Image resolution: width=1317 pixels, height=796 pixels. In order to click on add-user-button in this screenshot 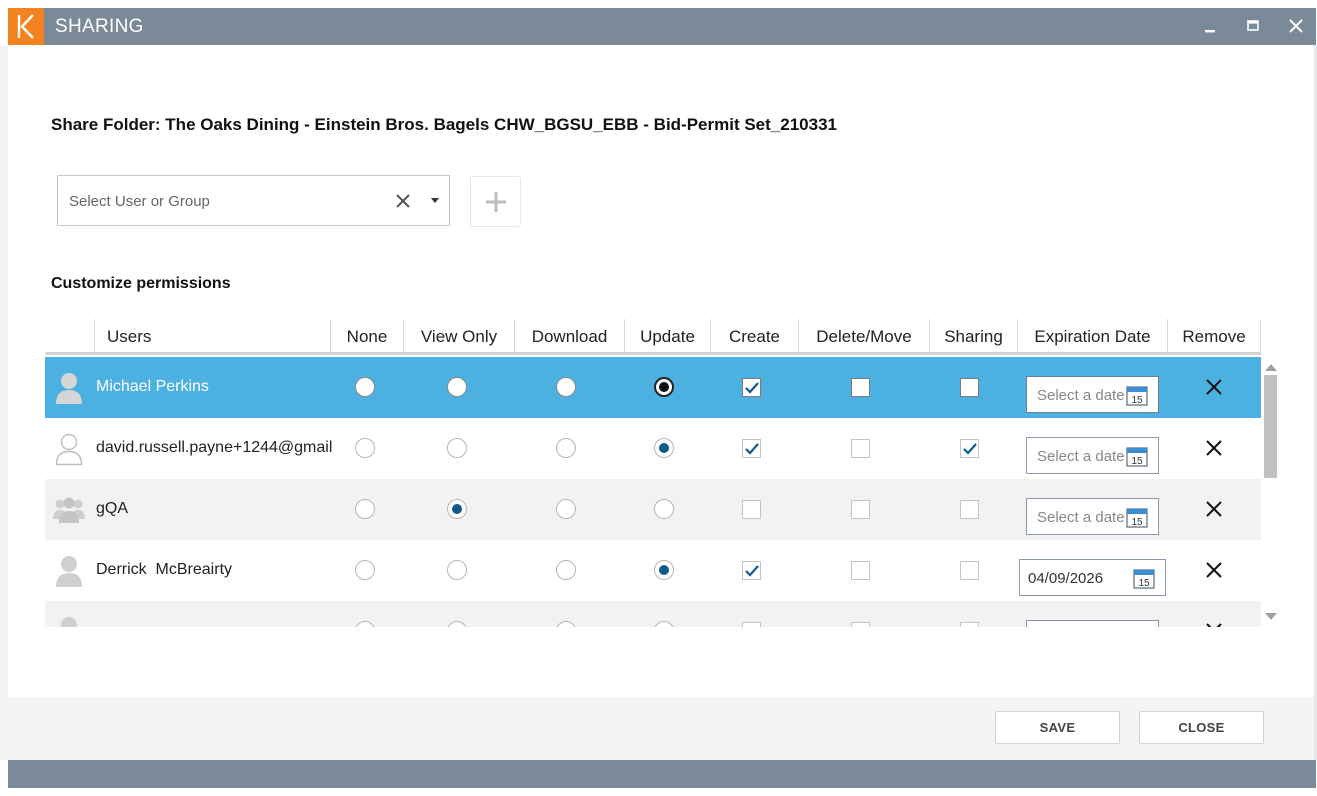, I will do `click(495, 201)`.